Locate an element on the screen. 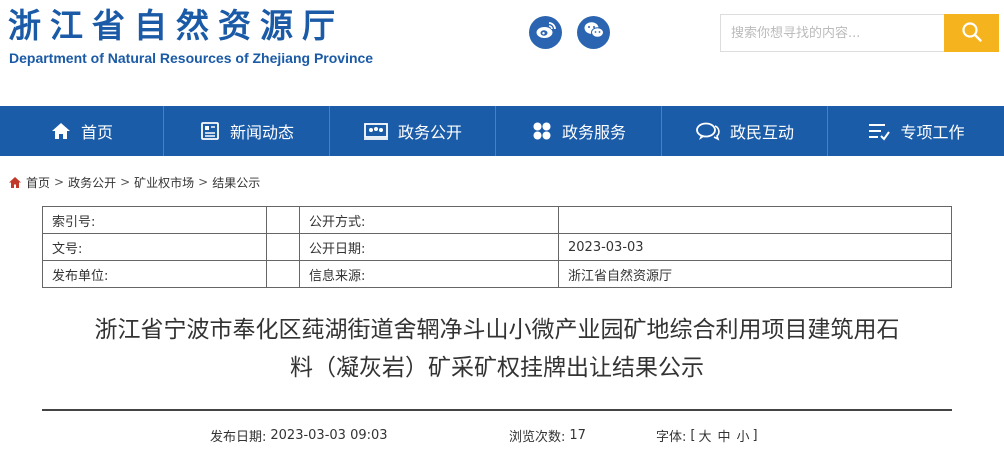 The width and height of the screenshot is (1004, 451). nav-item-label: 专项工作 is located at coordinates (932, 132).